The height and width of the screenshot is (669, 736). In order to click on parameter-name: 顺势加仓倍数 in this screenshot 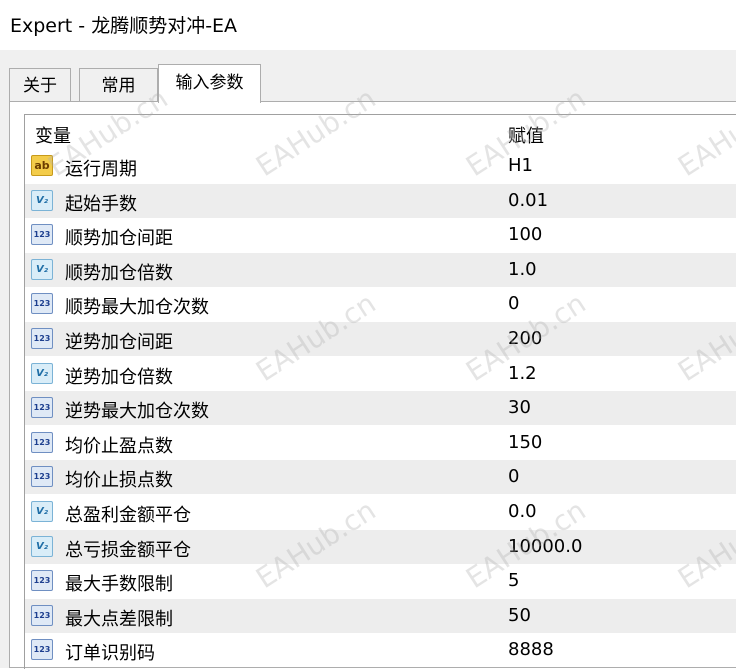, I will do `click(119, 273)`.